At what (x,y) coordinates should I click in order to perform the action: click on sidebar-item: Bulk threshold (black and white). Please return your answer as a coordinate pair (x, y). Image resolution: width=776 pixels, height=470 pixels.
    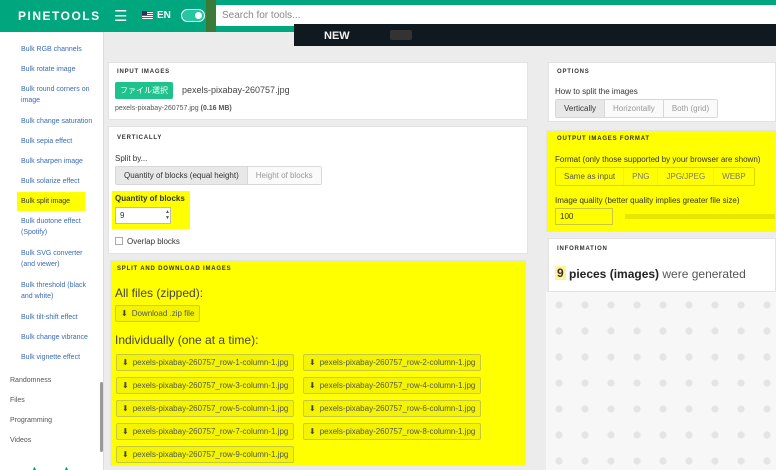
    Looking at the image, I should click on (59, 291).